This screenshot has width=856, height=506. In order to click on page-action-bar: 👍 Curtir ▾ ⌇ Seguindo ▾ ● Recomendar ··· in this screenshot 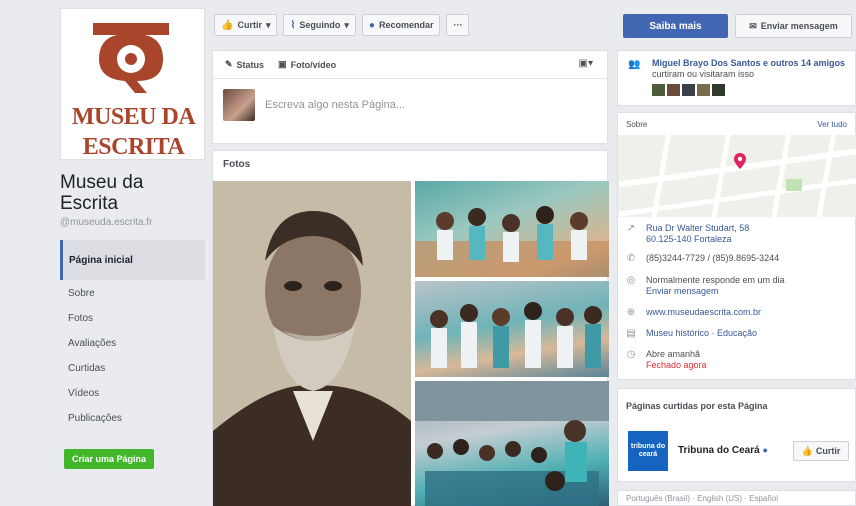, I will do `click(342, 25)`.